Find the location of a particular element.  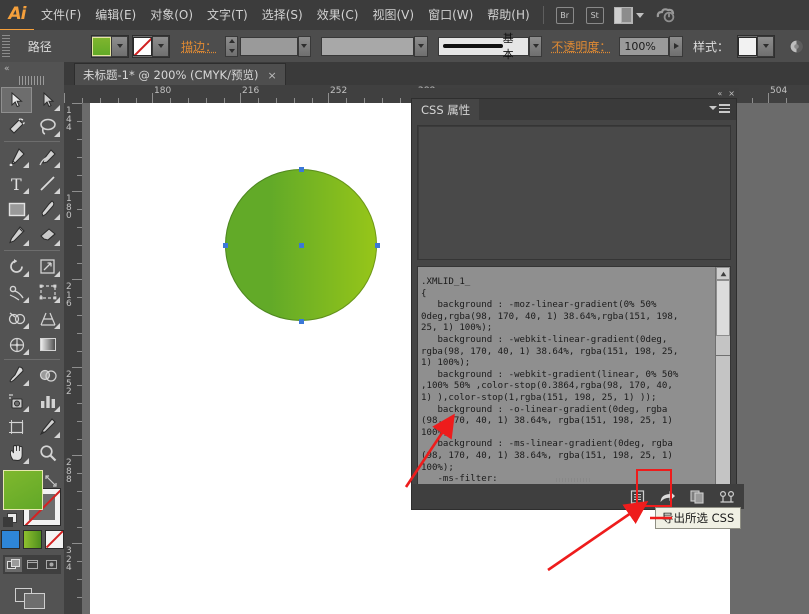

fill-swatch is located at coordinates (102, 46).